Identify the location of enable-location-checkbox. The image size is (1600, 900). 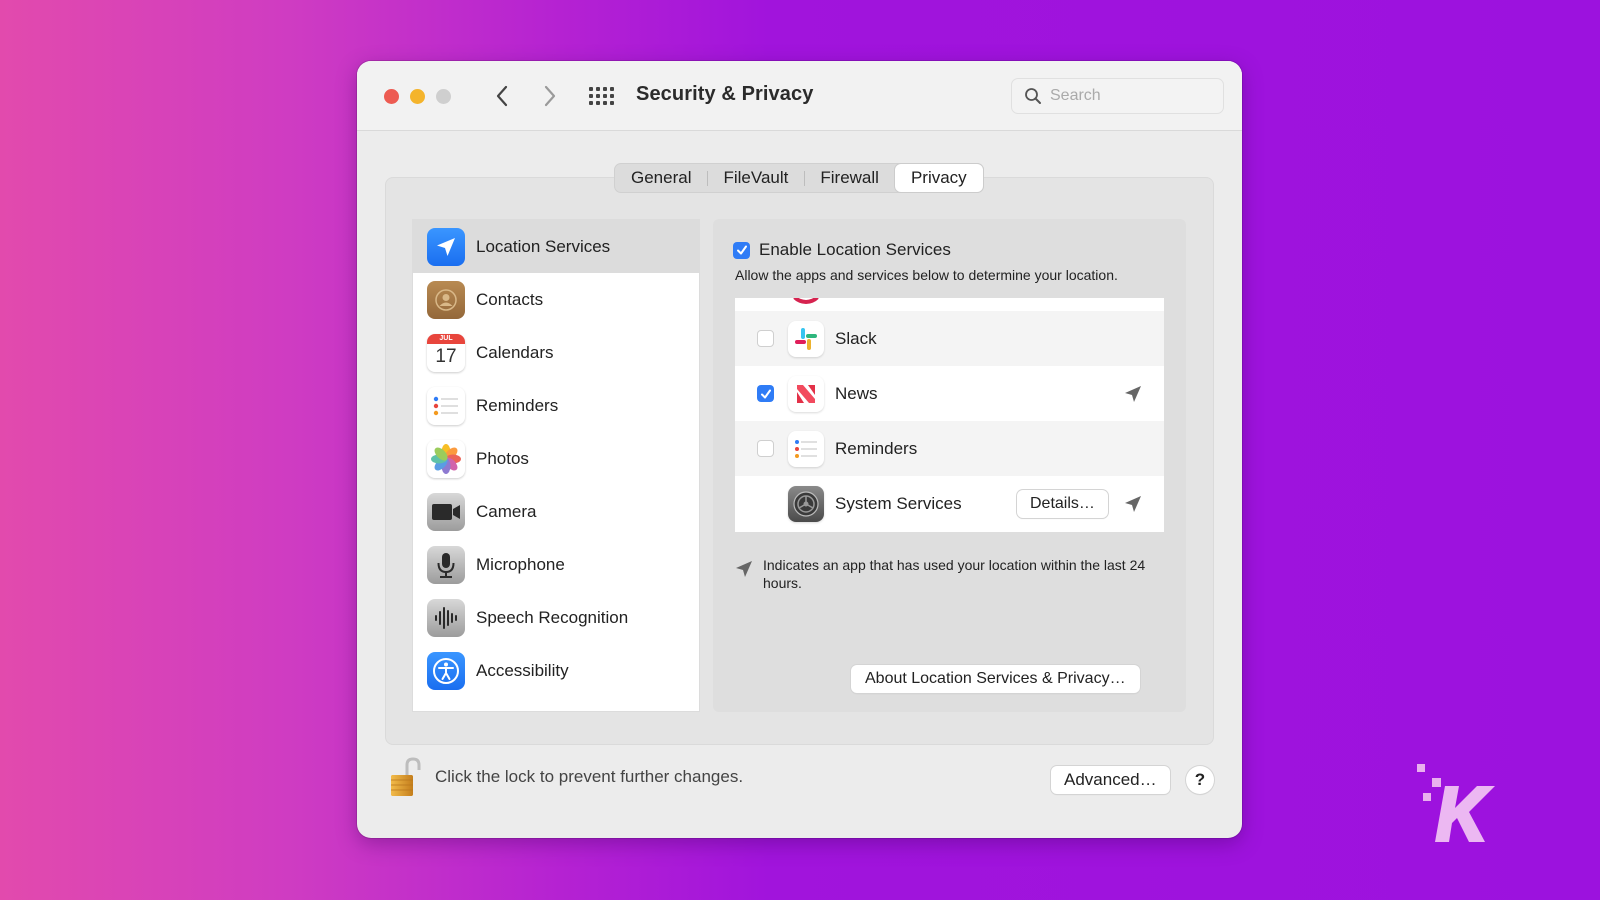
(741, 250).